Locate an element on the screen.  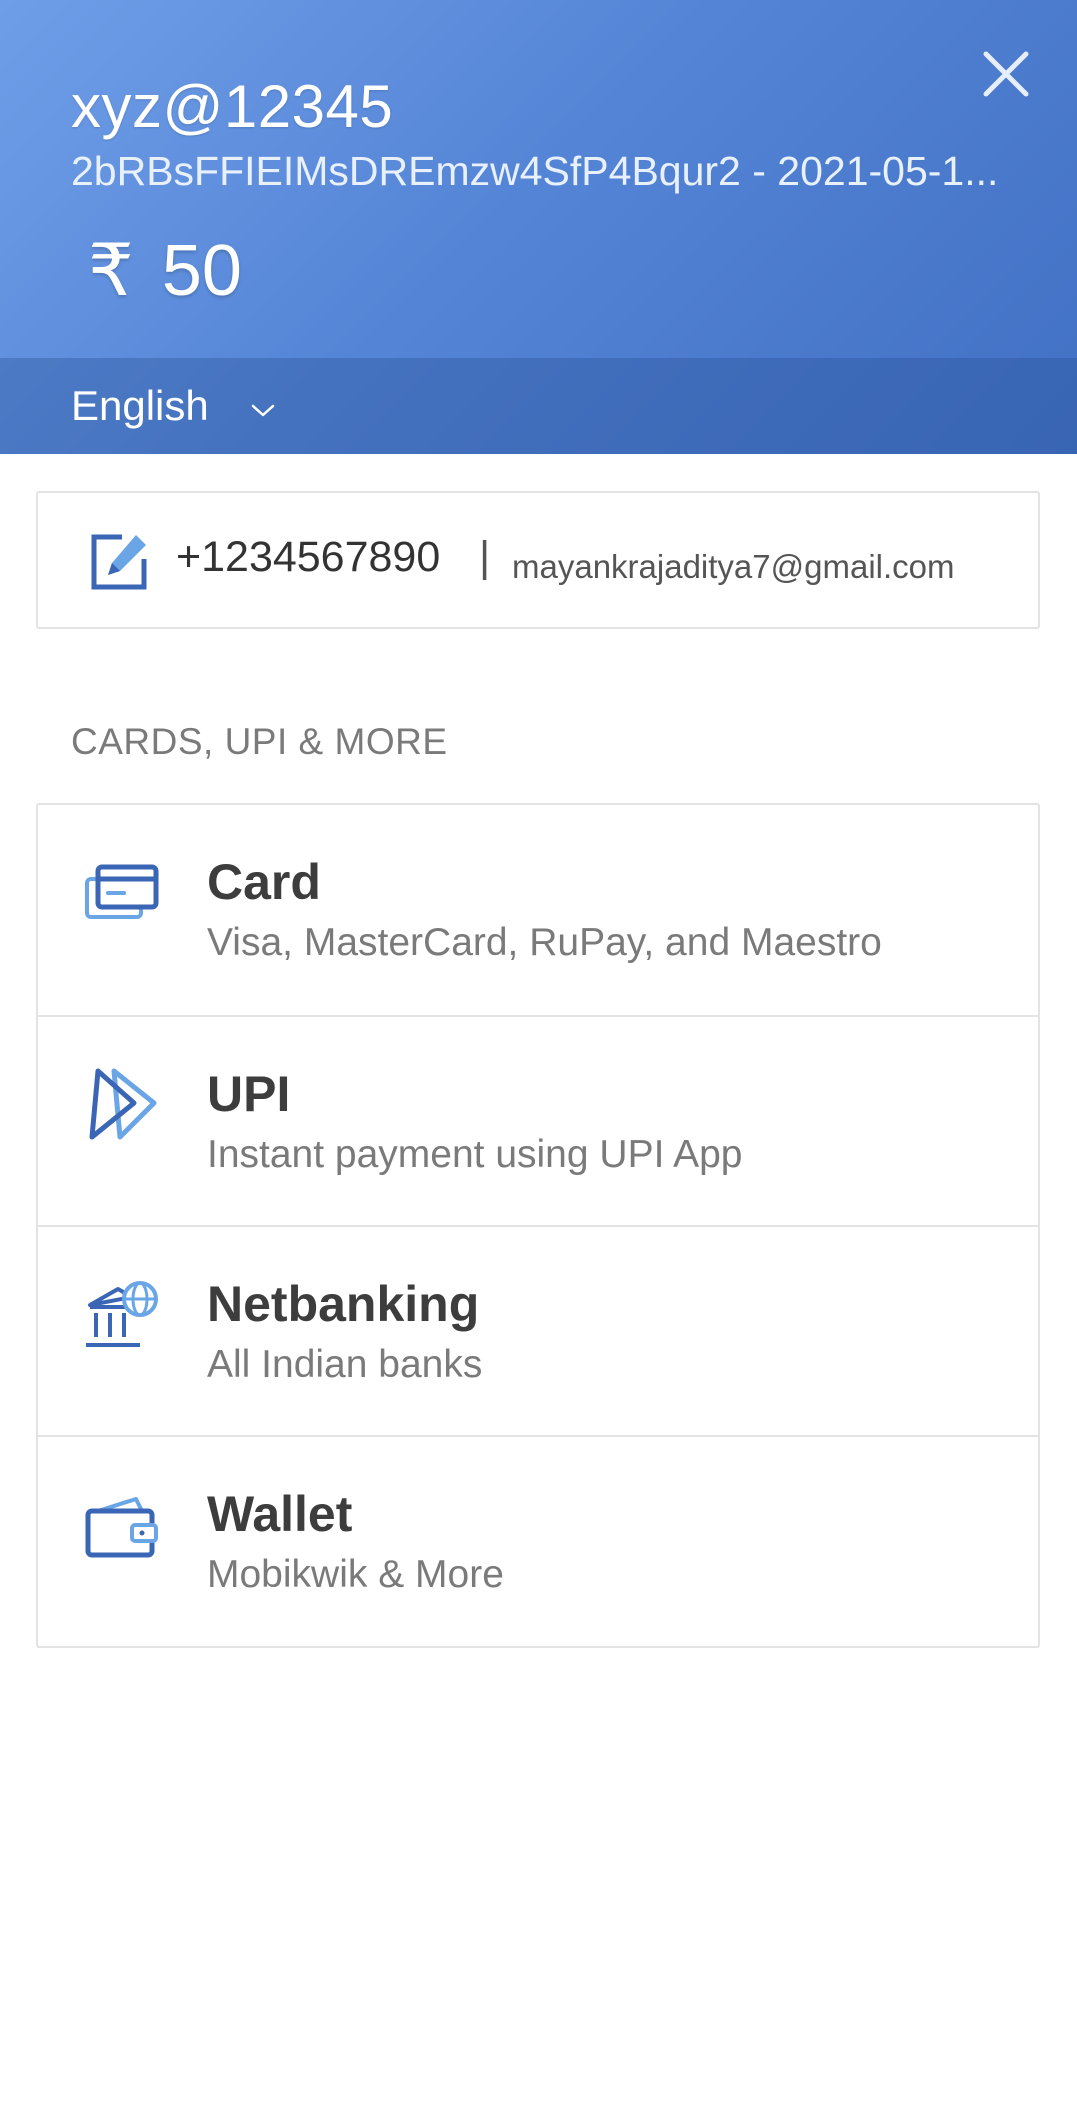
payment-method-netbanking: Netbanking All Indian banks is located at coordinates (538, 1331).